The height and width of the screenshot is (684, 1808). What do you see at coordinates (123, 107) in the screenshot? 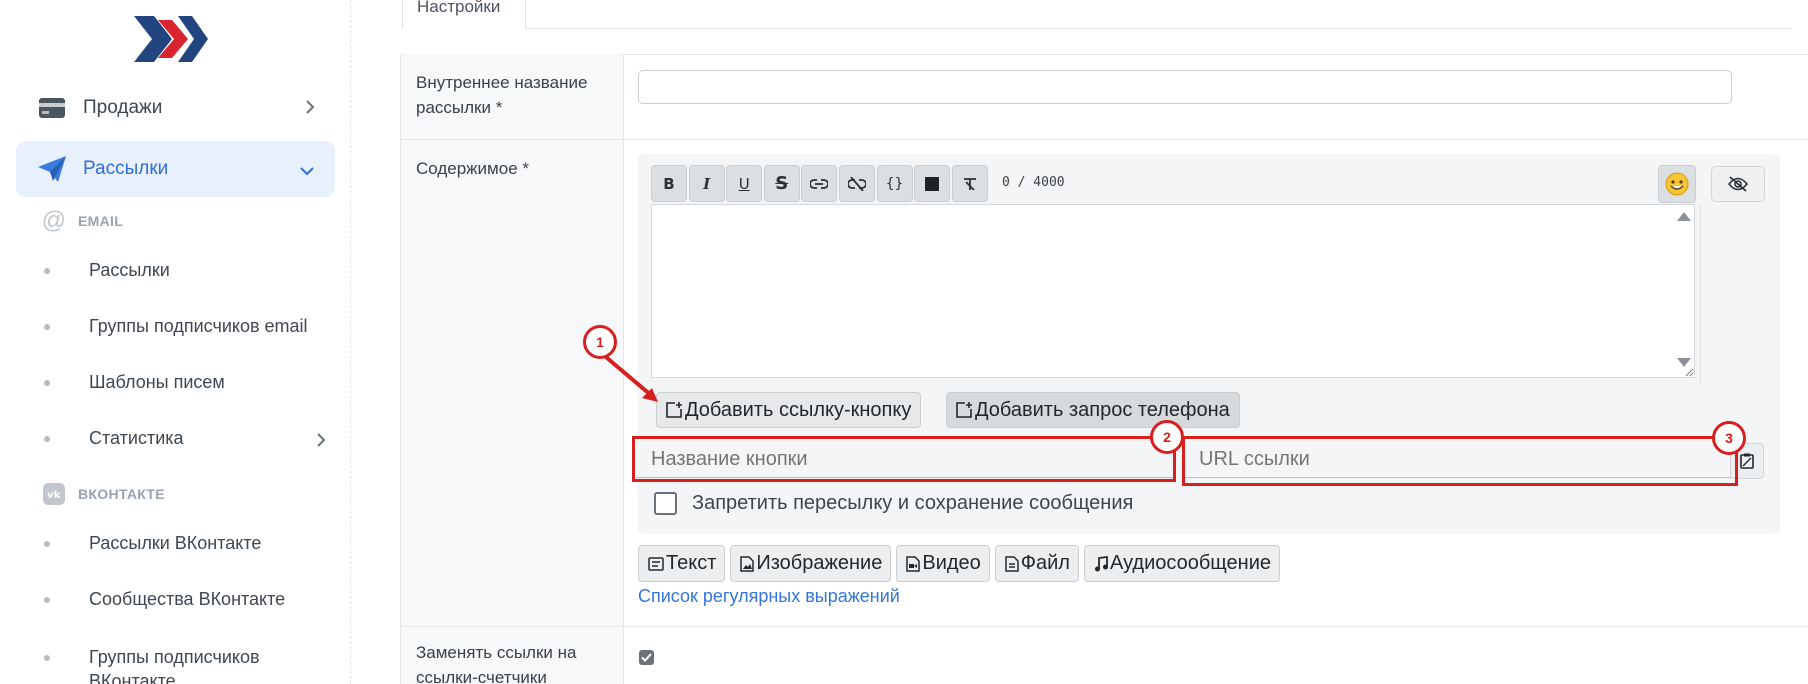
I see `sidebar-item-label: Продажи` at bounding box center [123, 107].